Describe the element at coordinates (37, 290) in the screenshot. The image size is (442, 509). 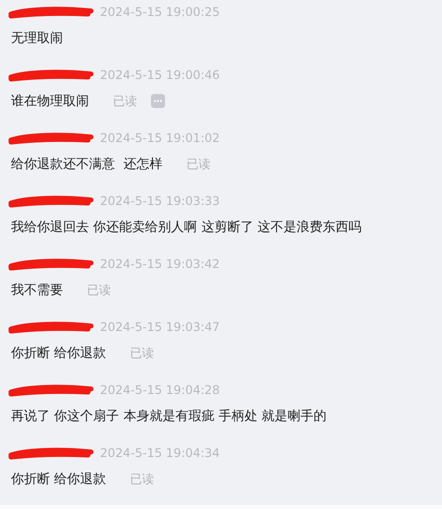
I see `message-text: 我不需要` at that location.